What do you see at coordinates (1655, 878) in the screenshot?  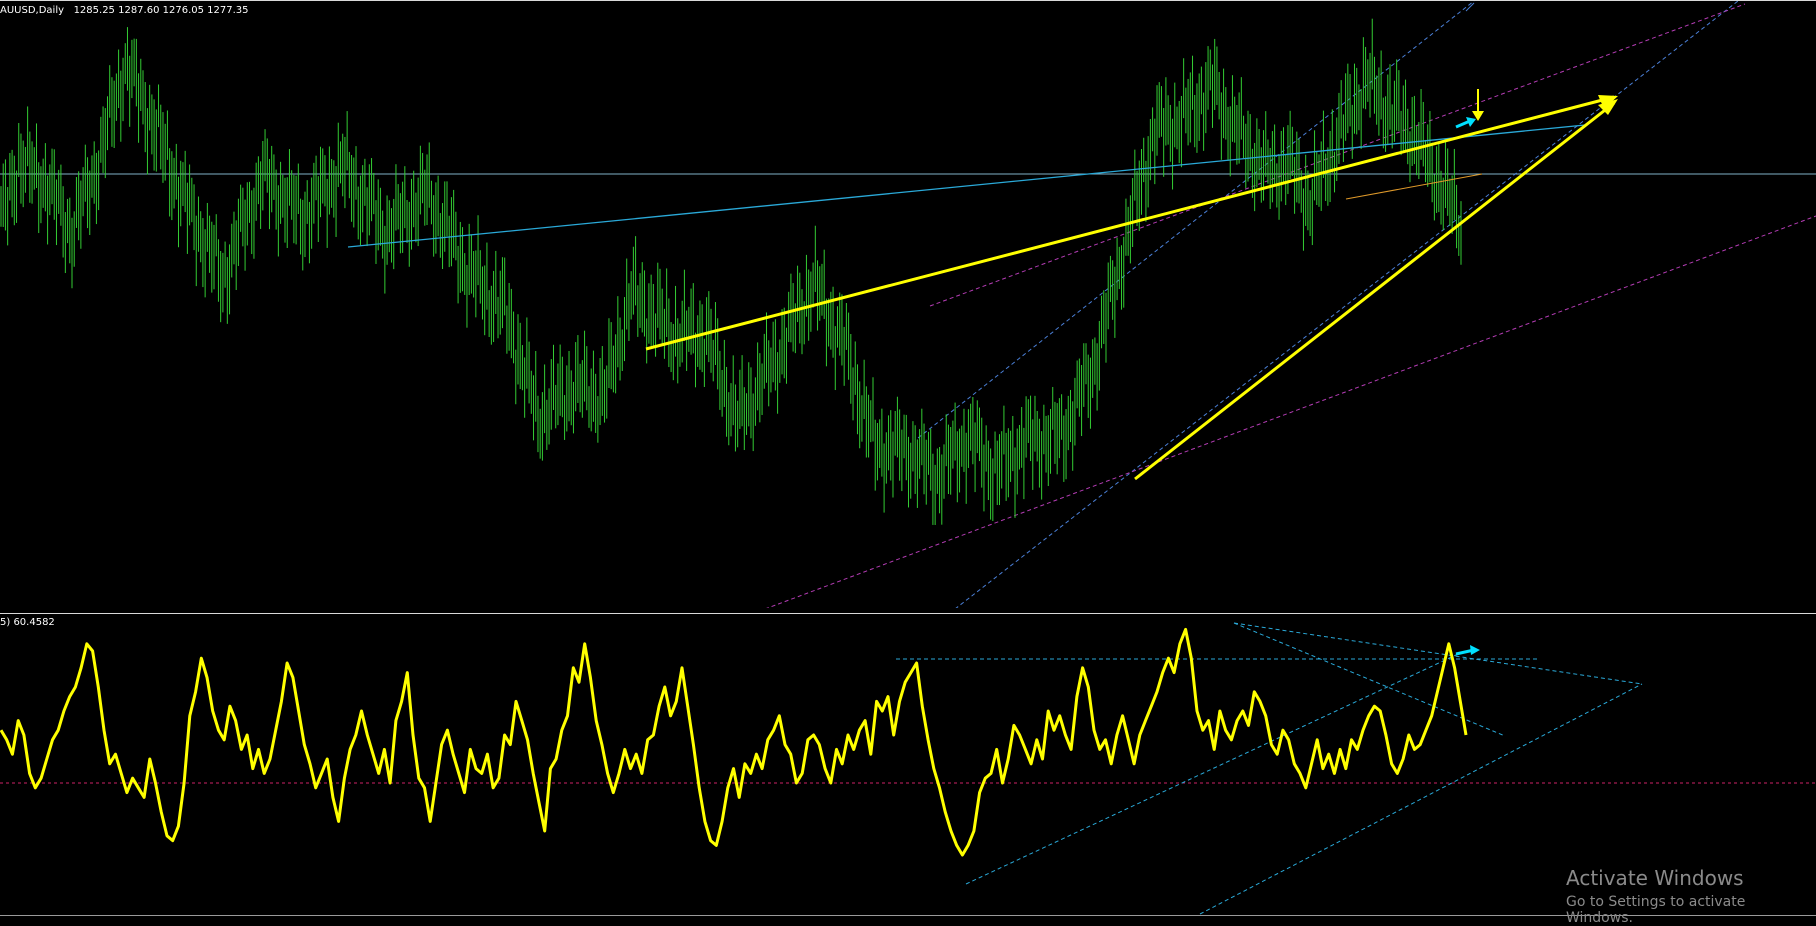 I see `watermark-title: Activate Windows` at bounding box center [1655, 878].